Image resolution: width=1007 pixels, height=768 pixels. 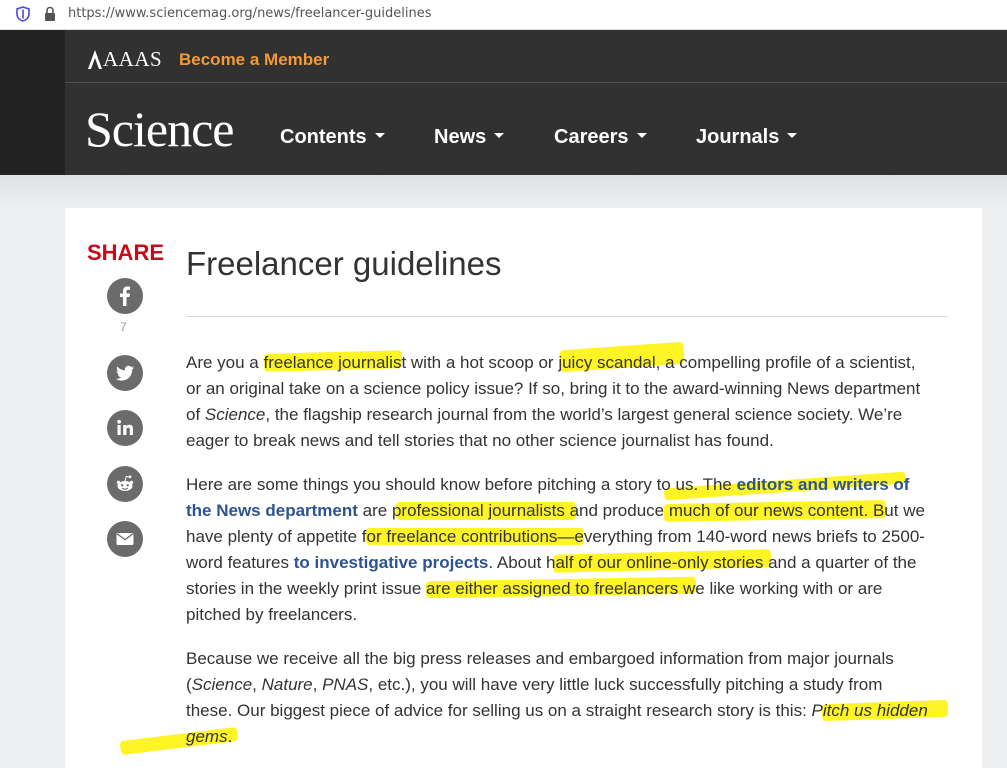 I want to click on text-span: ., so click(x=230, y=736).